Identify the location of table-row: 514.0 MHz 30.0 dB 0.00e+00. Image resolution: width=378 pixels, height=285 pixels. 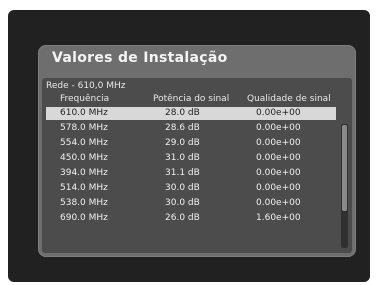
(191, 188).